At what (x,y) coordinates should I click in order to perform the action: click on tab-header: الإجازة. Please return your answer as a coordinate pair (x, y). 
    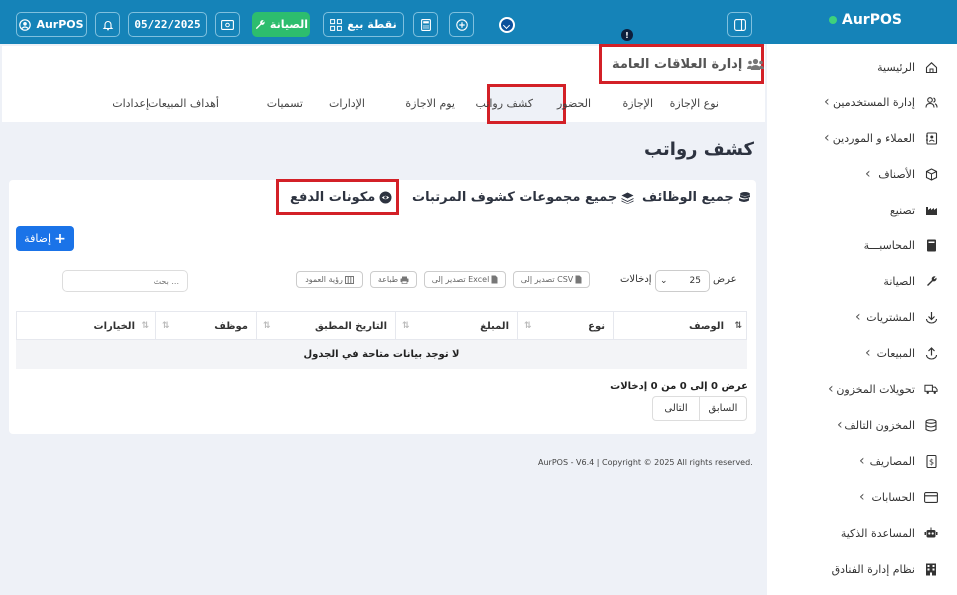
    Looking at the image, I should click on (637, 103).